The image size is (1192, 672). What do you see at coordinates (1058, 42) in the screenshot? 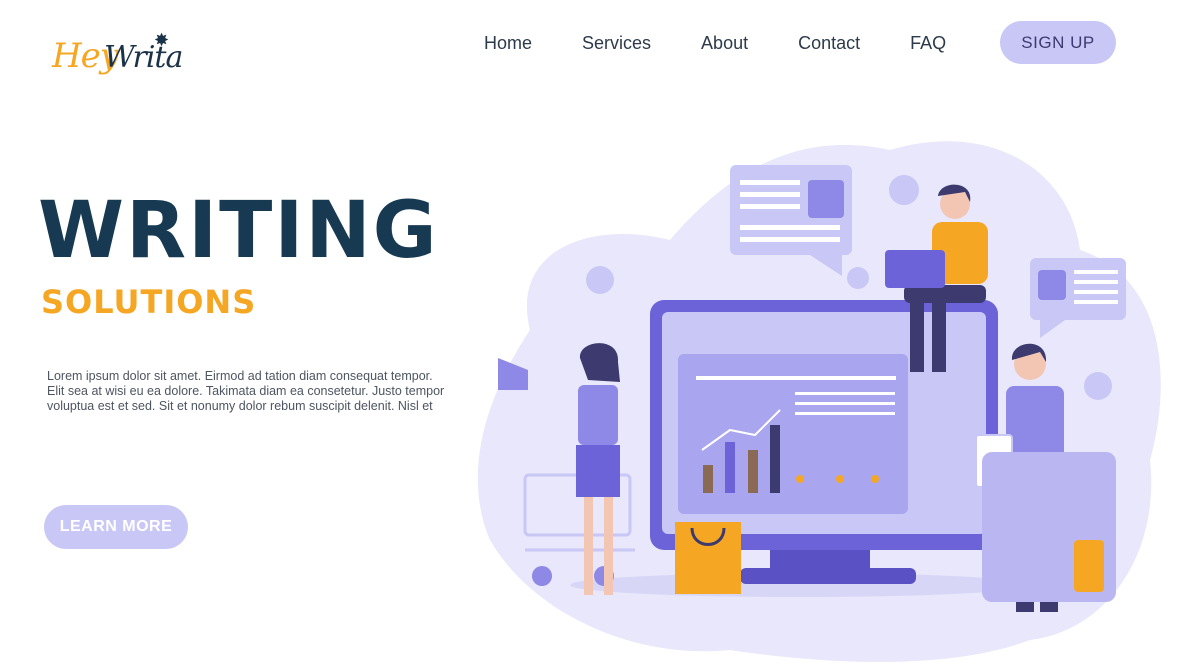
I see `signup-button: SIGN UP` at bounding box center [1058, 42].